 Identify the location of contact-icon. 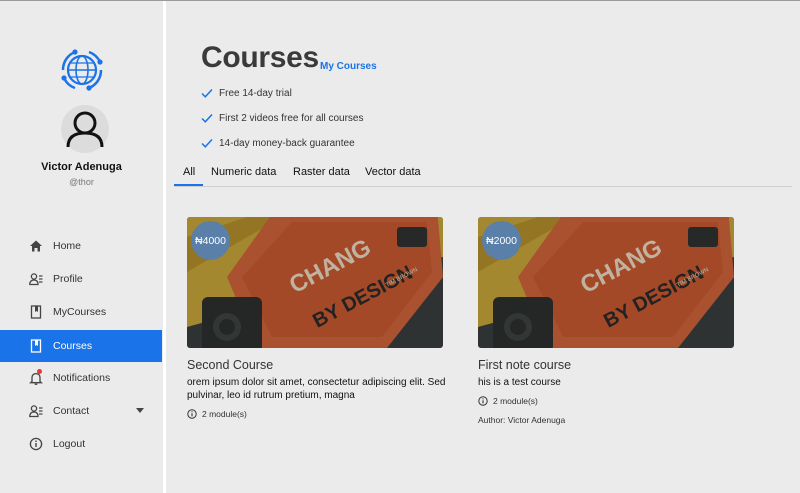
(36, 411).